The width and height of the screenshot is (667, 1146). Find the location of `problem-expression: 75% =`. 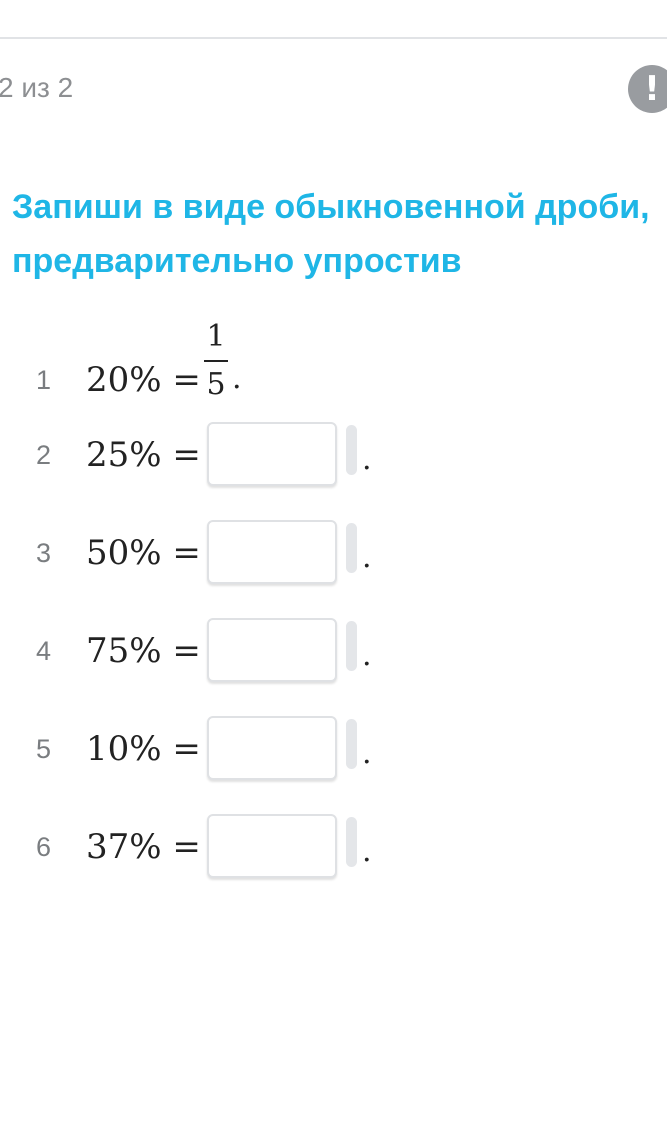

problem-expression: 75% = is located at coordinates (143, 651).